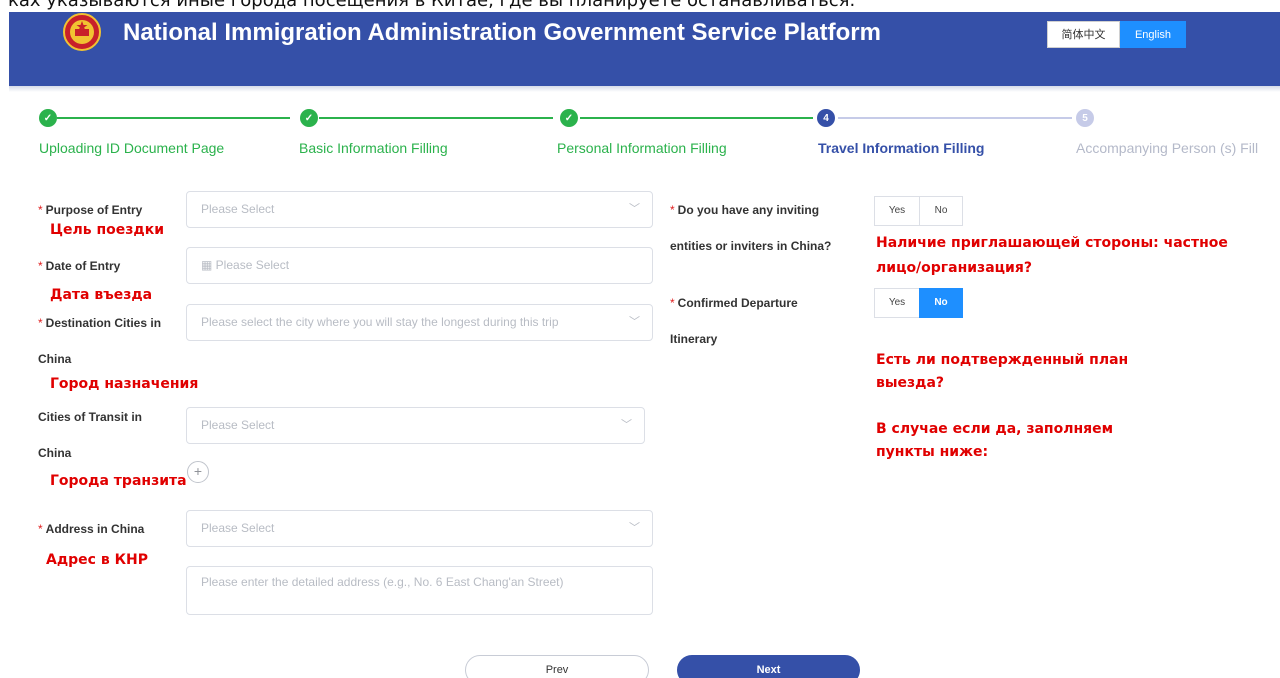 Image resolution: width=1280 pixels, height=678 pixels. Describe the element at coordinates (1002, 360) in the screenshot. I see `annotation-departure: Есть ли подтвержденный план` at that location.